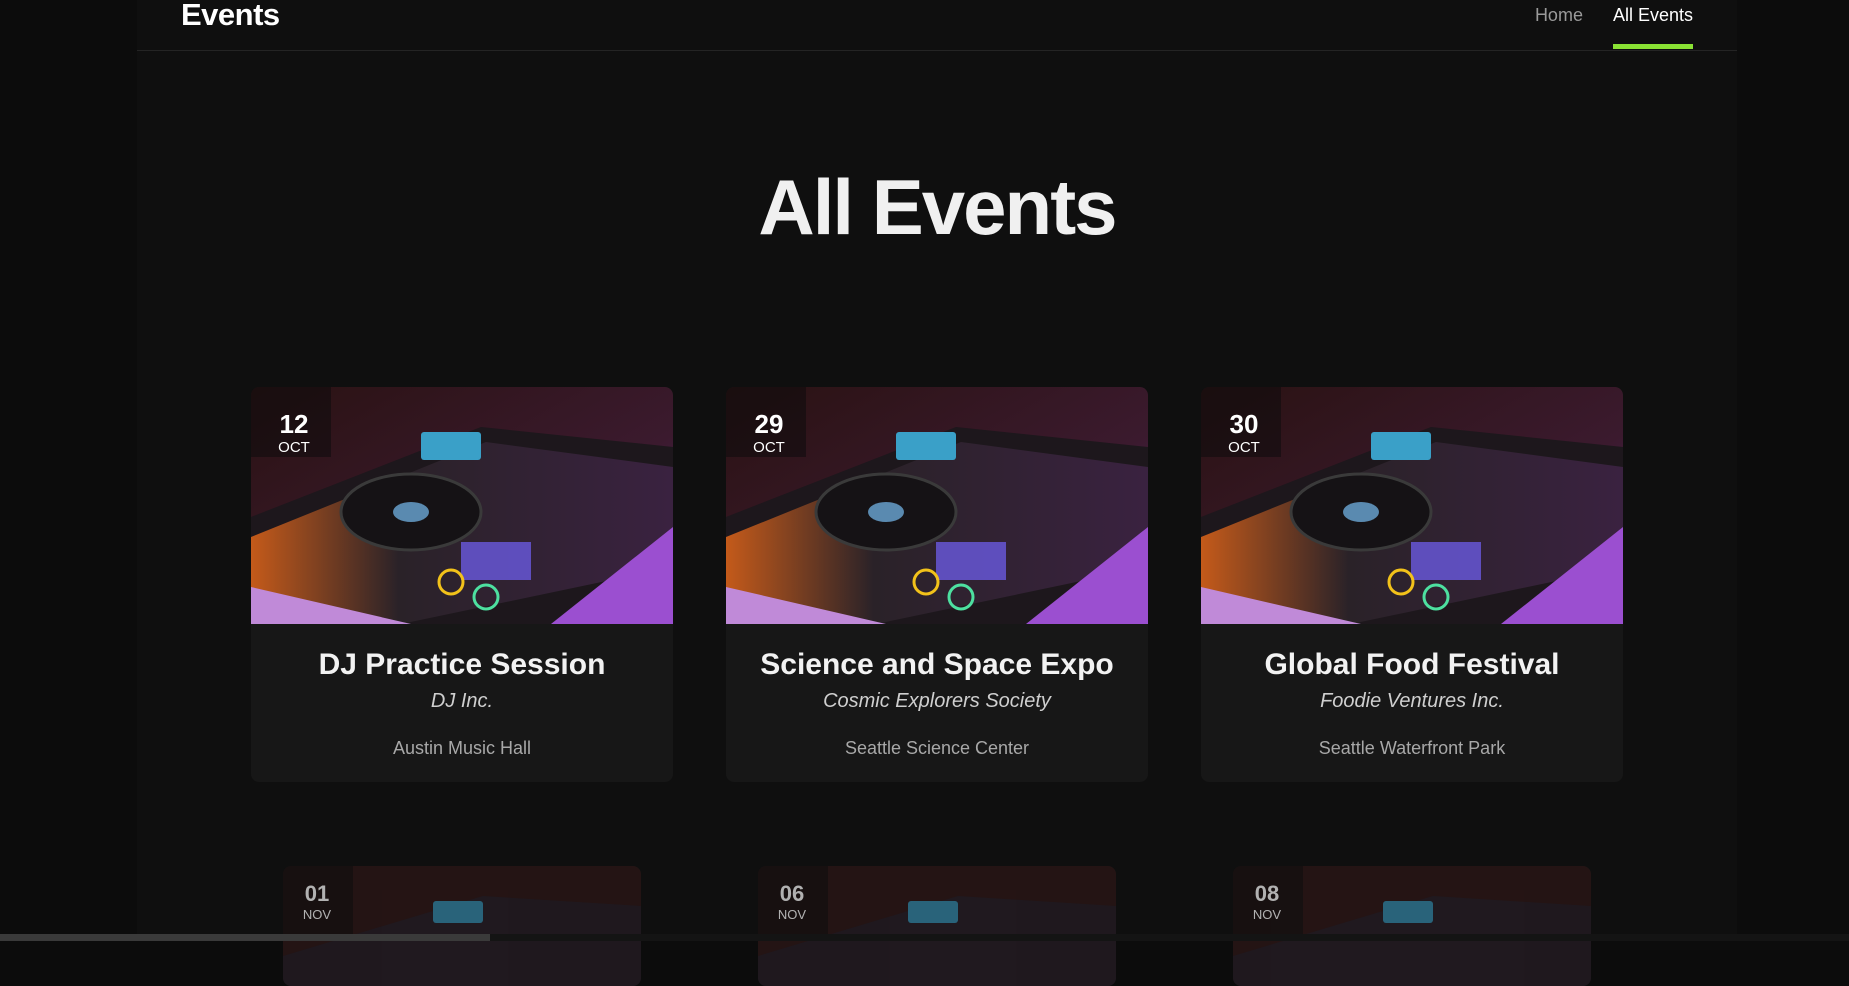  What do you see at coordinates (462, 748) in the screenshot?
I see `event-venue: Austin Music Hall` at bounding box center [462, 748].